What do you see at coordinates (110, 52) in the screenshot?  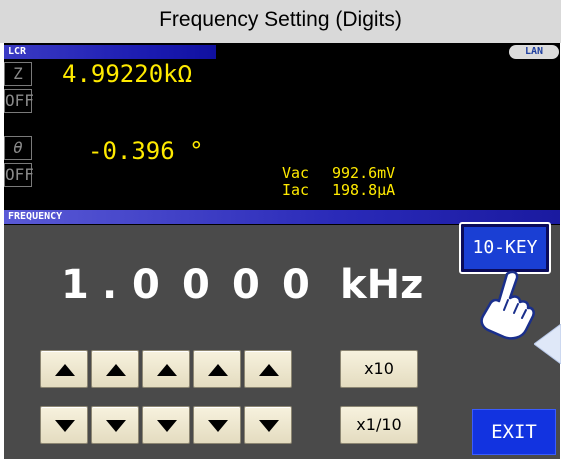 I see `lcr-header: LCR` at bounding box center [110, 52].